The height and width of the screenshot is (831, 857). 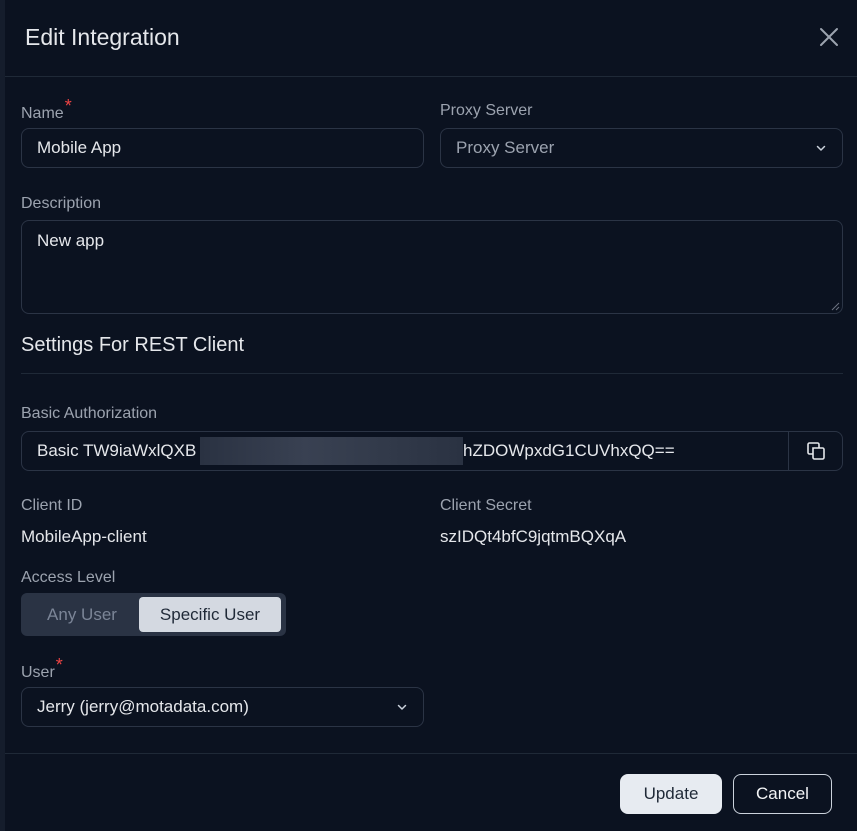 What do you see at coordinates (82, 614) in the screenshot?
I see `access-level-any-user: Any User` at bounding box center [82, 614].